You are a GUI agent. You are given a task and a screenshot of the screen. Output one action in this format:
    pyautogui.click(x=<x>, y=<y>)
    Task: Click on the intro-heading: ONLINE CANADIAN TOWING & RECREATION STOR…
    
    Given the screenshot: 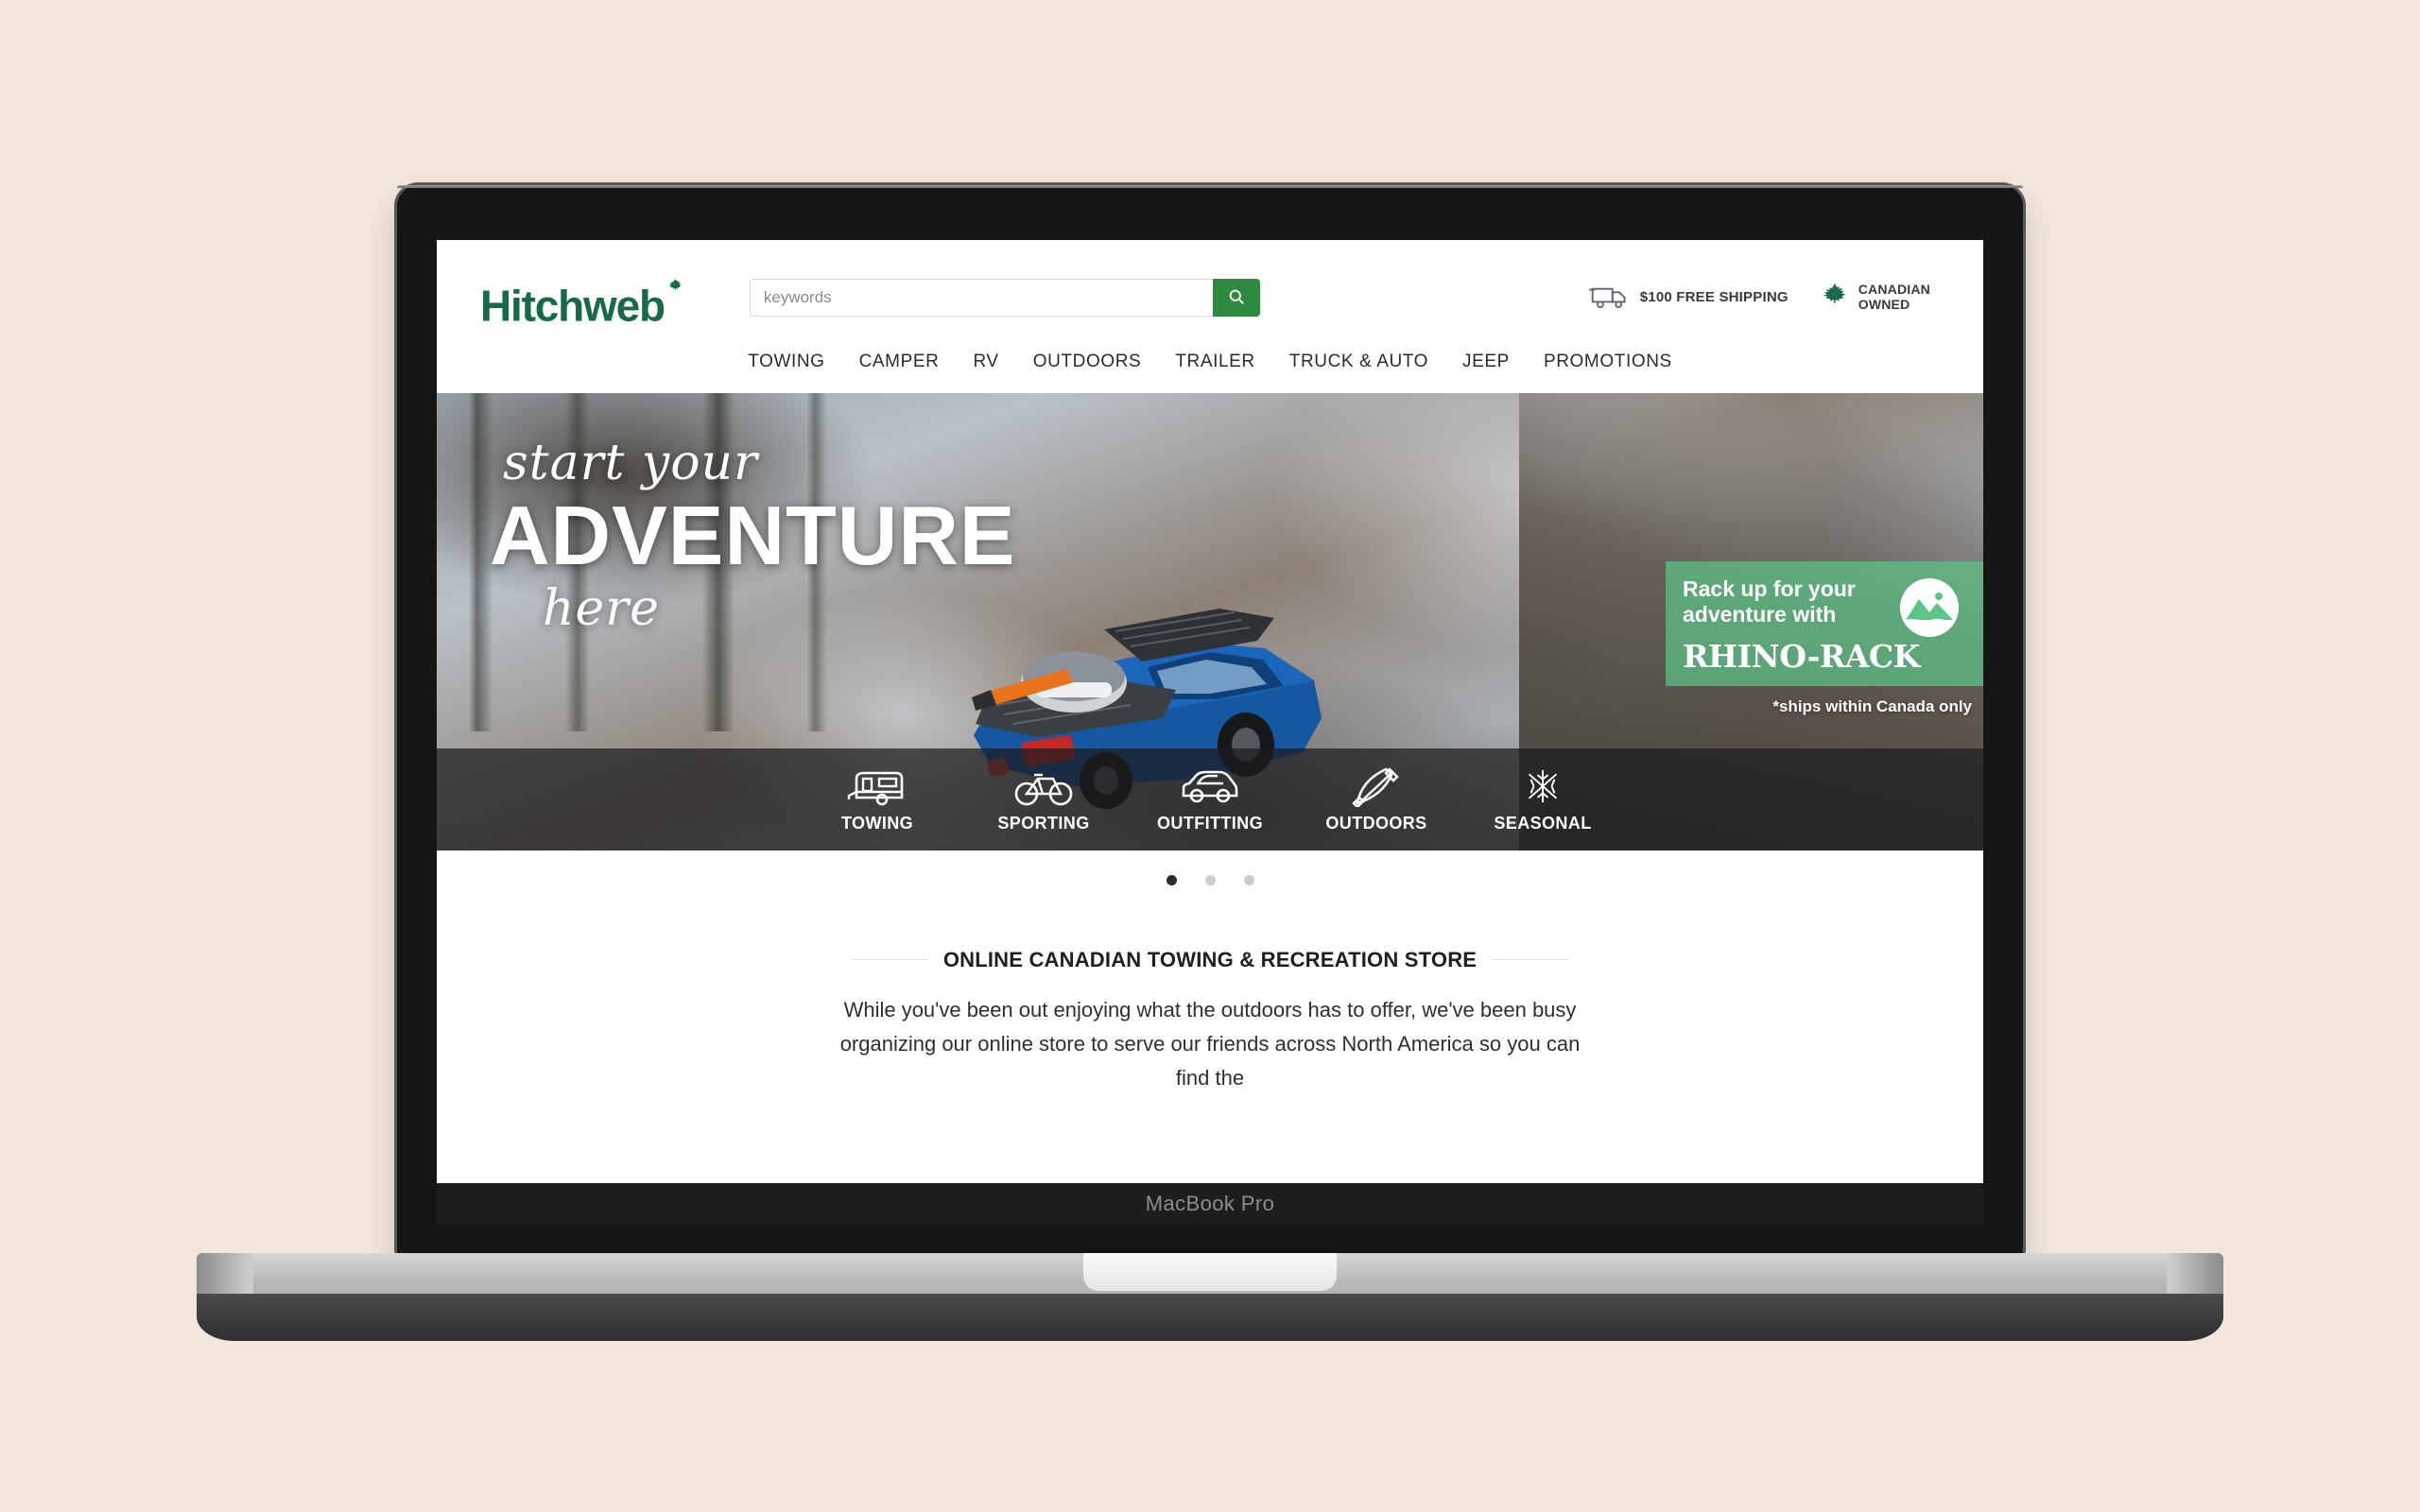 What is the action you would take?
    pyautogui.click(x=1210, y=960)
    